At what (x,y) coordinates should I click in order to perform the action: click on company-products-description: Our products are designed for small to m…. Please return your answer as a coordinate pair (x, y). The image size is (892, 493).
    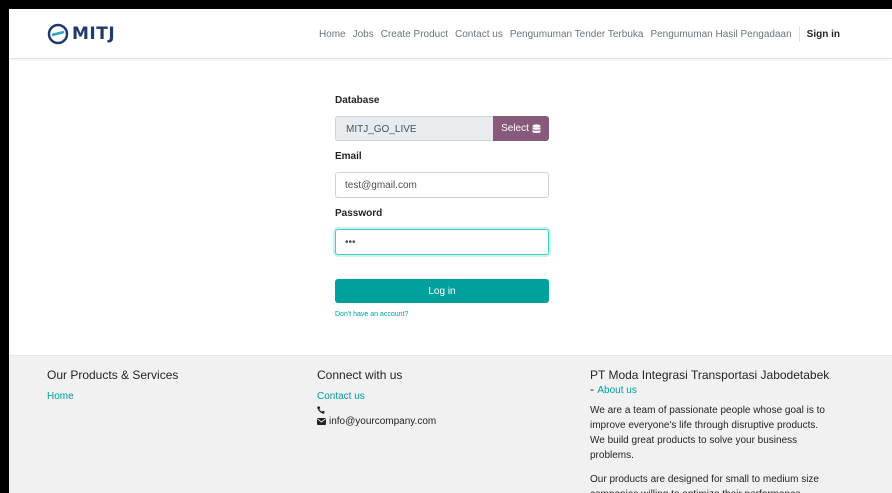
    Looking at the image, I should click on (704, 483).